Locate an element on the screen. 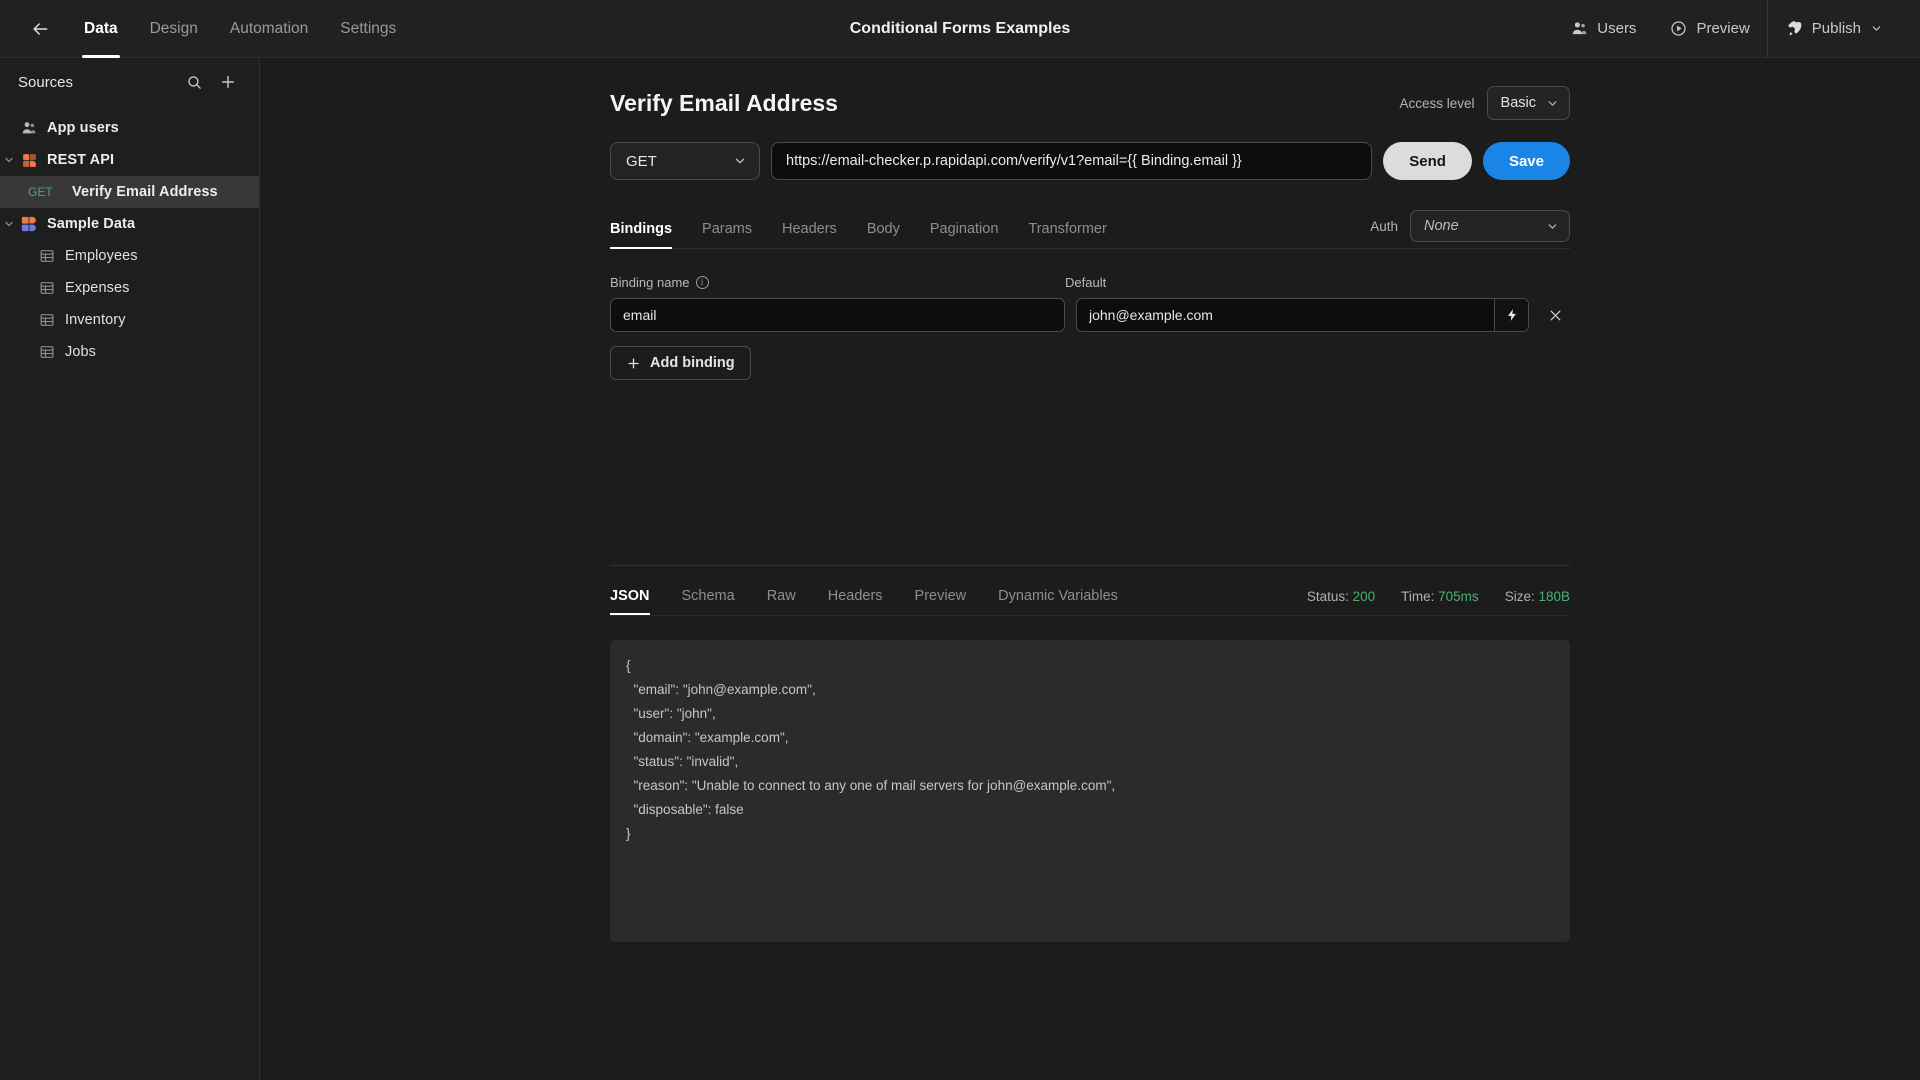 The height and width of the screenshot is (1080, 1920). sidebar-item-app-users: App users is located at coordinates (129, 128).